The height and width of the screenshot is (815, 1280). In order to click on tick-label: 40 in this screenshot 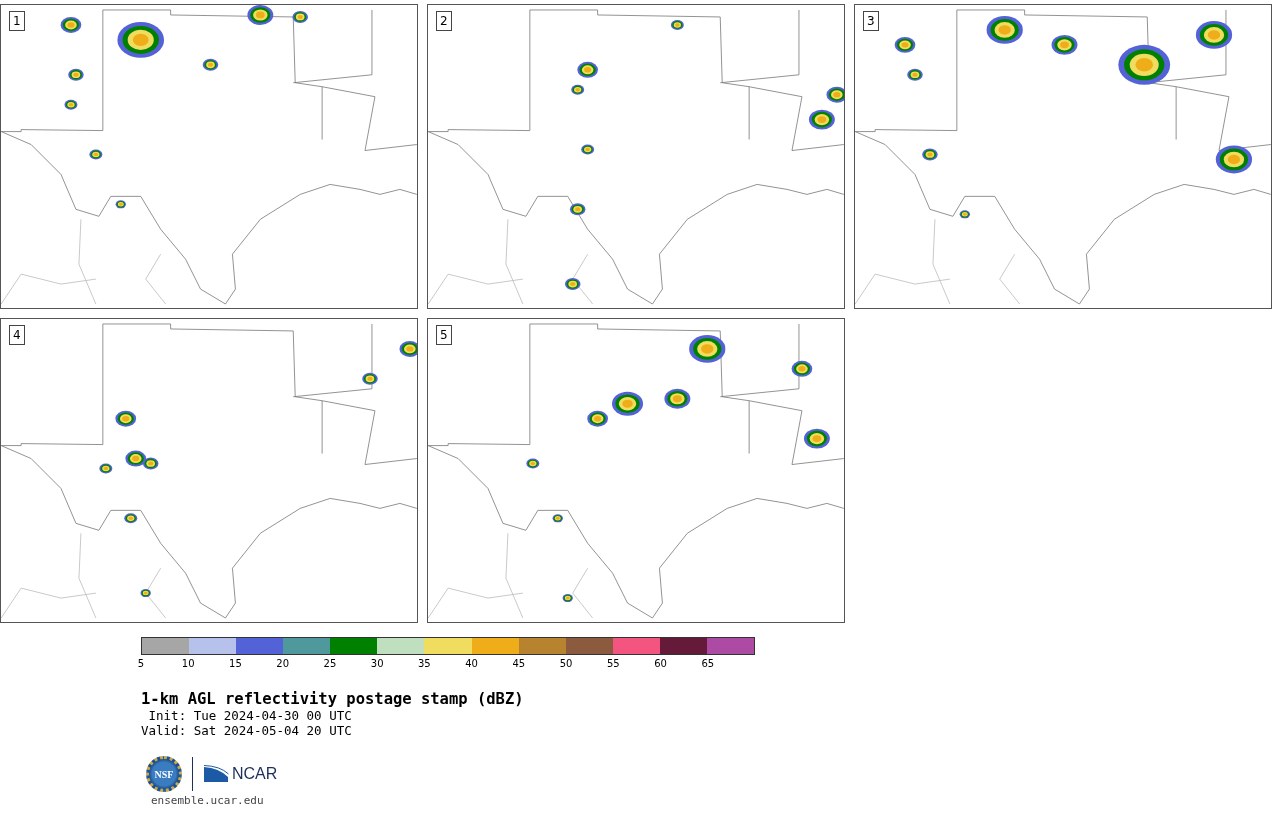, I will do `click(471, 664)`.